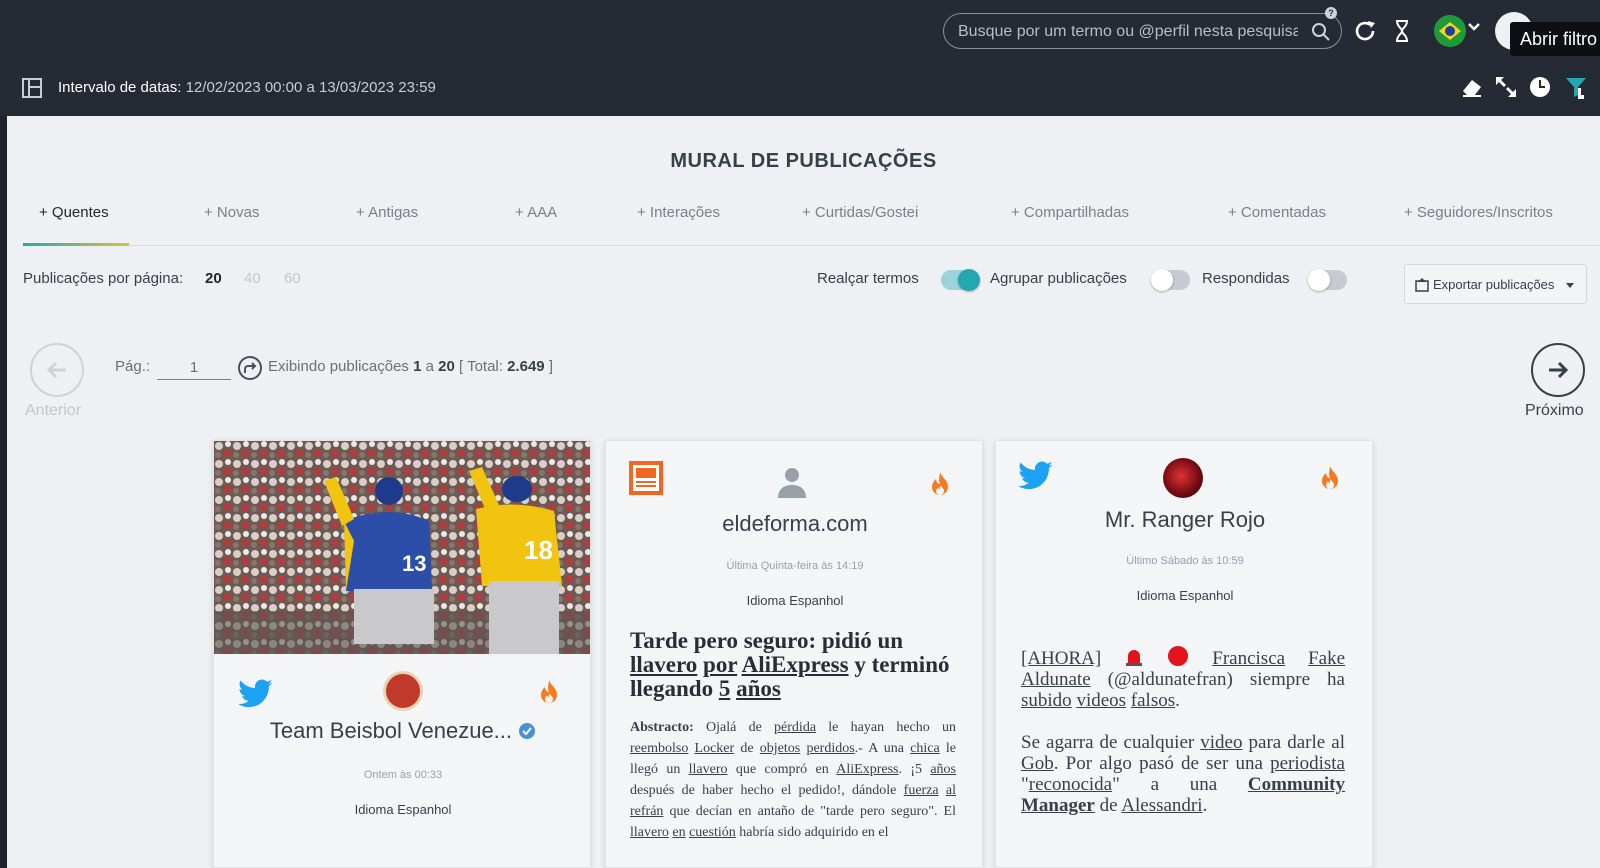  I want to click on tab-quentes: + Quentes, so click(74, 223).